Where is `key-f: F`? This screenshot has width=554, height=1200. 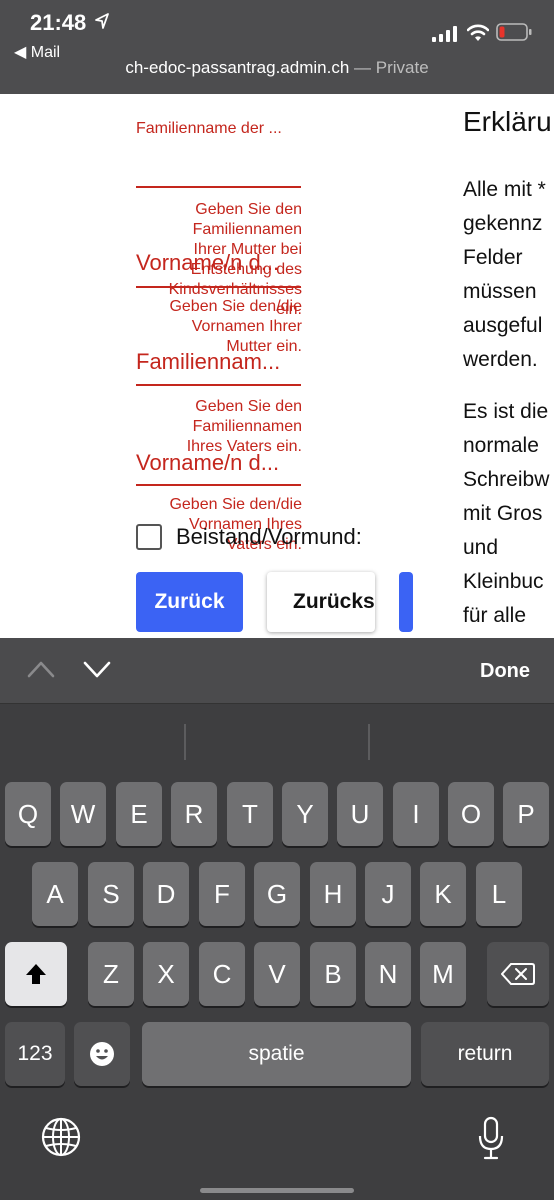 key-f: F is located at coordinates (222, 894).